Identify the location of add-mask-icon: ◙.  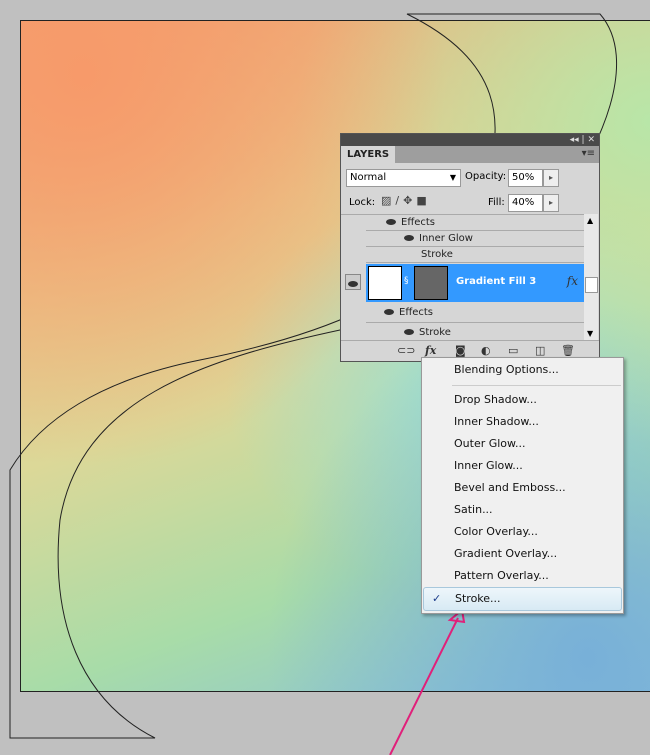
(460, 350).